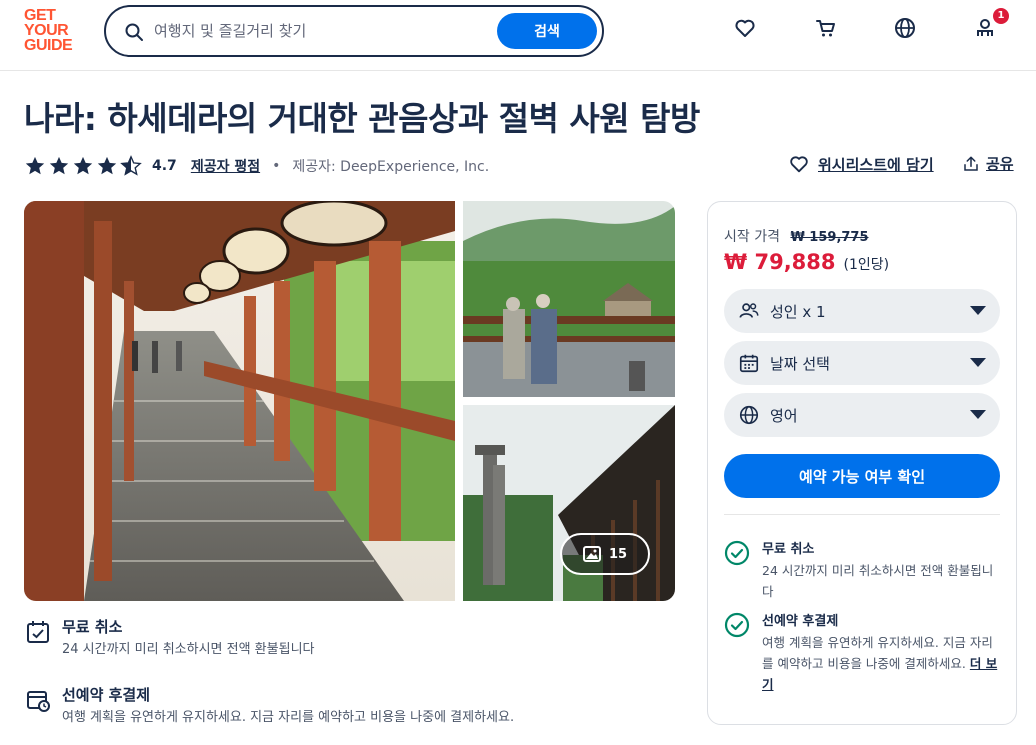 The height and width of the screenshot is (745, 1036). Describe the element at coordinates (862, 514) in the screenshot. I see `panel-divider` at that location.